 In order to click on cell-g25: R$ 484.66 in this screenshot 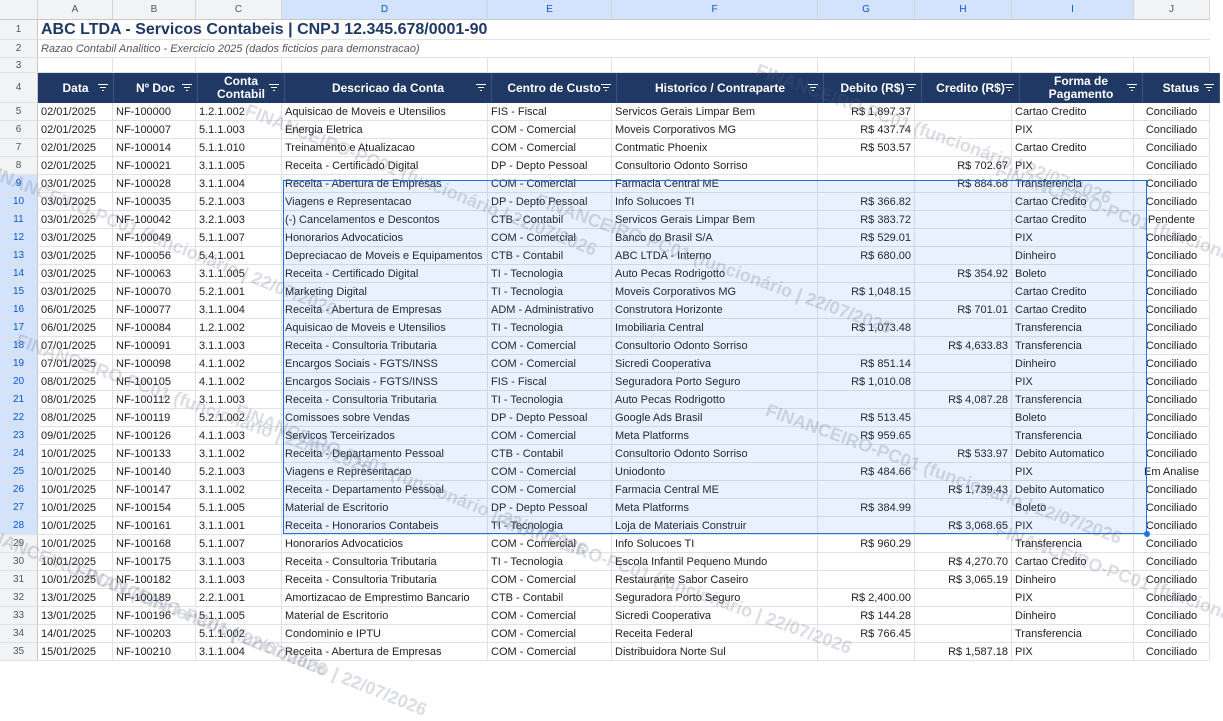, I will do `click(866, 472)`.